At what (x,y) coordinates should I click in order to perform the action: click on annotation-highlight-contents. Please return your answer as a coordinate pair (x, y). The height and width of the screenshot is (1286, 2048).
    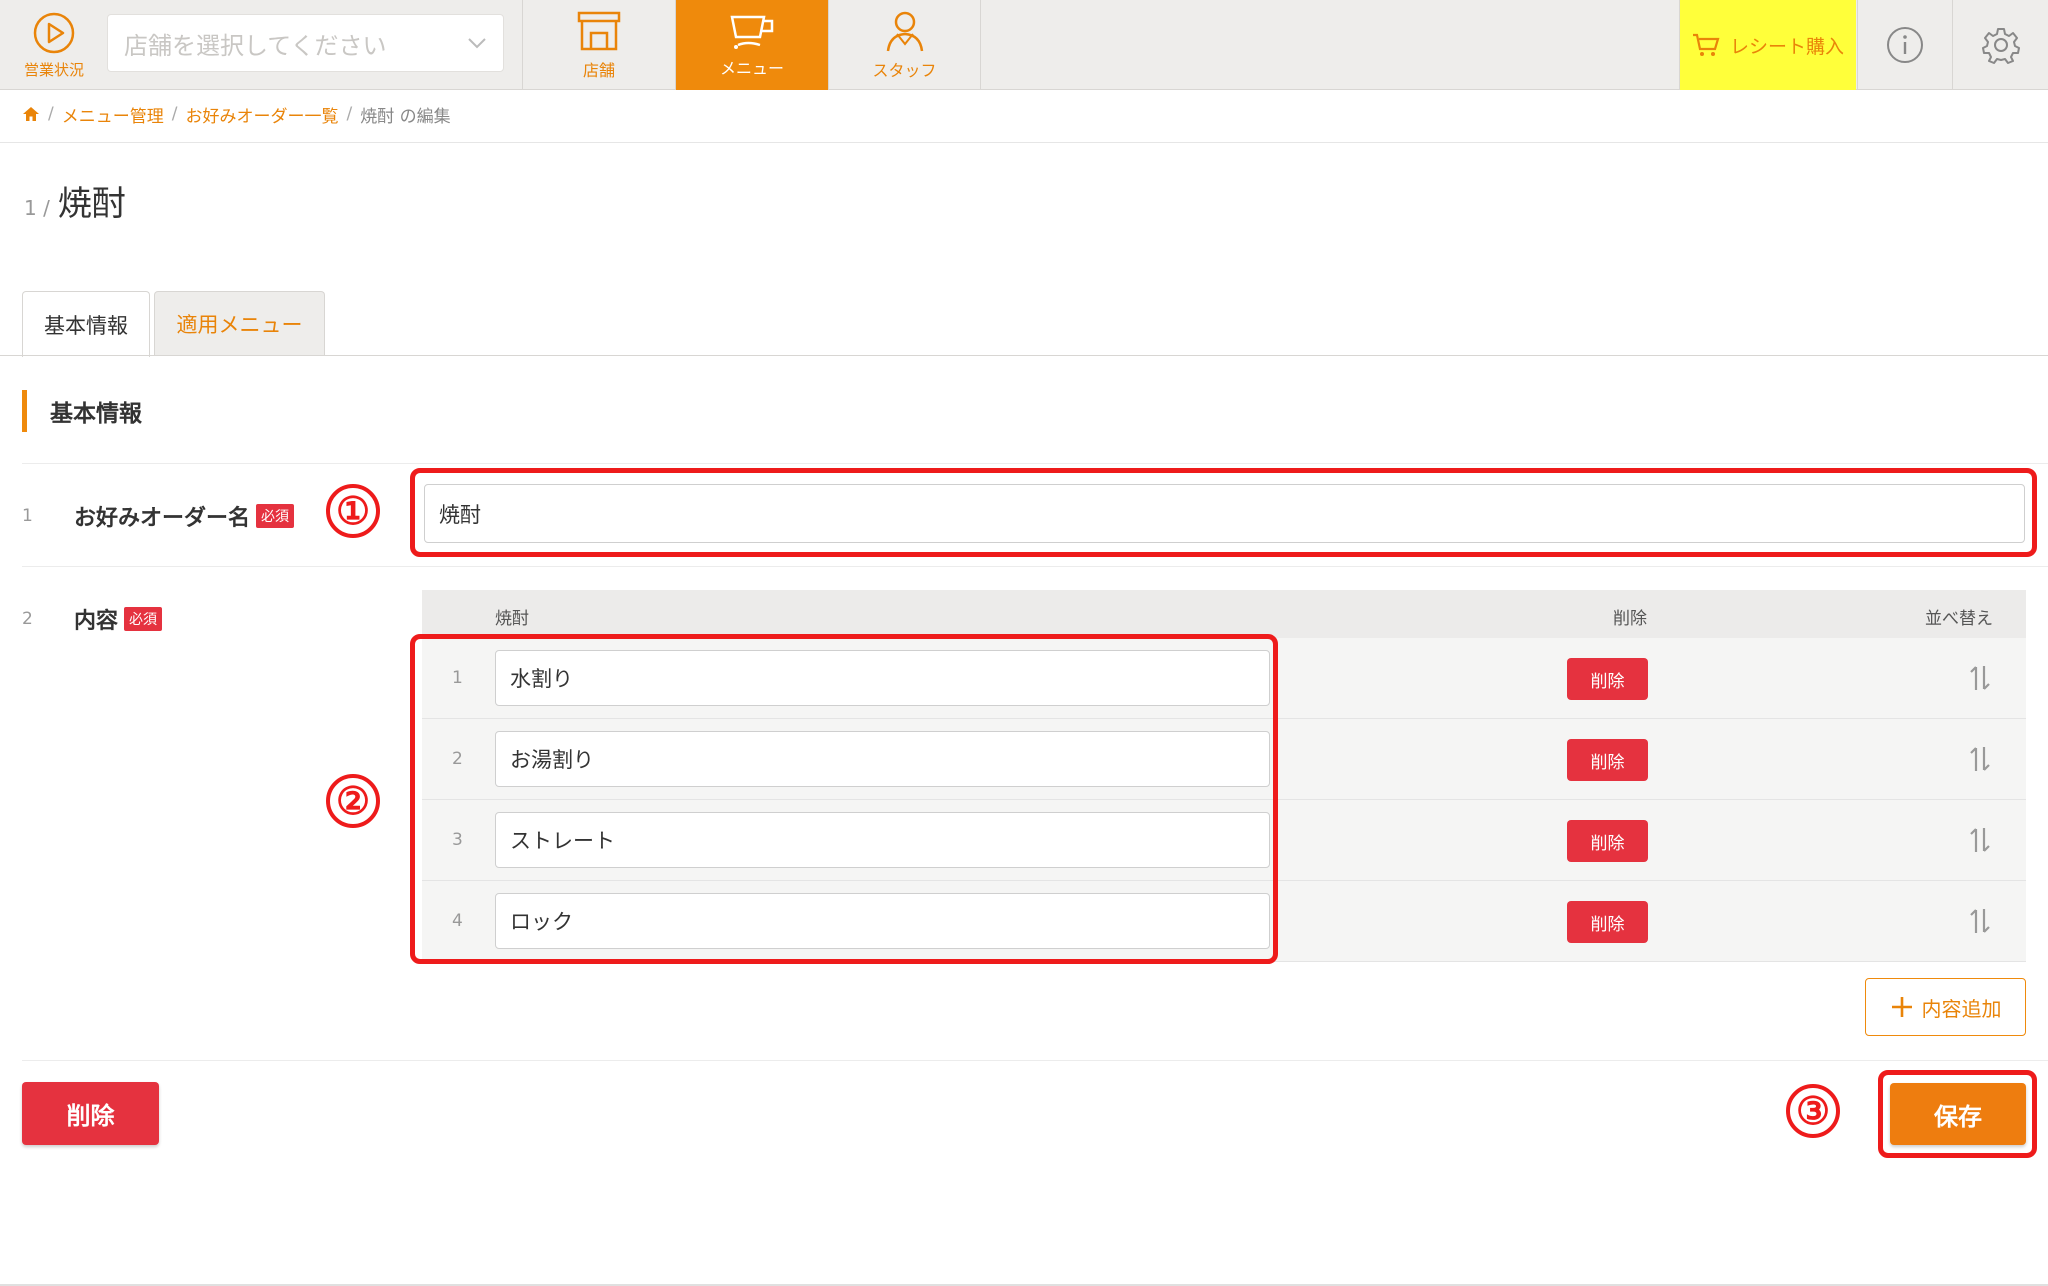
    Looking at the image, I should click on (844, 799).